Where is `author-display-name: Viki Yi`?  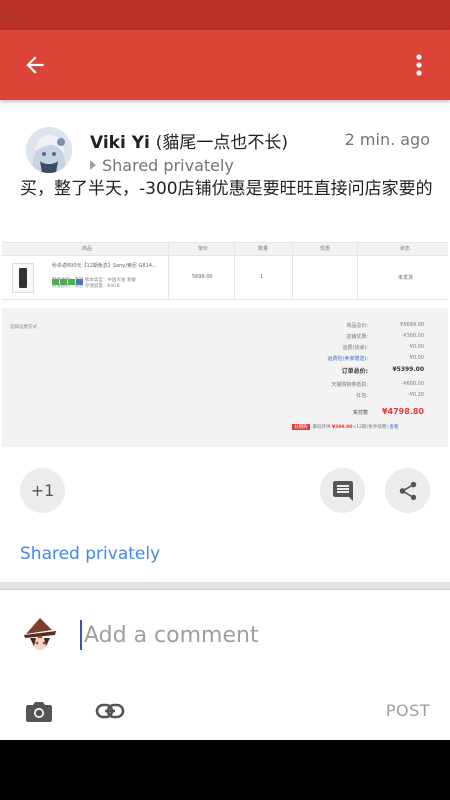 author-display-name: Viki Yi is located at coordinates (120, 143).